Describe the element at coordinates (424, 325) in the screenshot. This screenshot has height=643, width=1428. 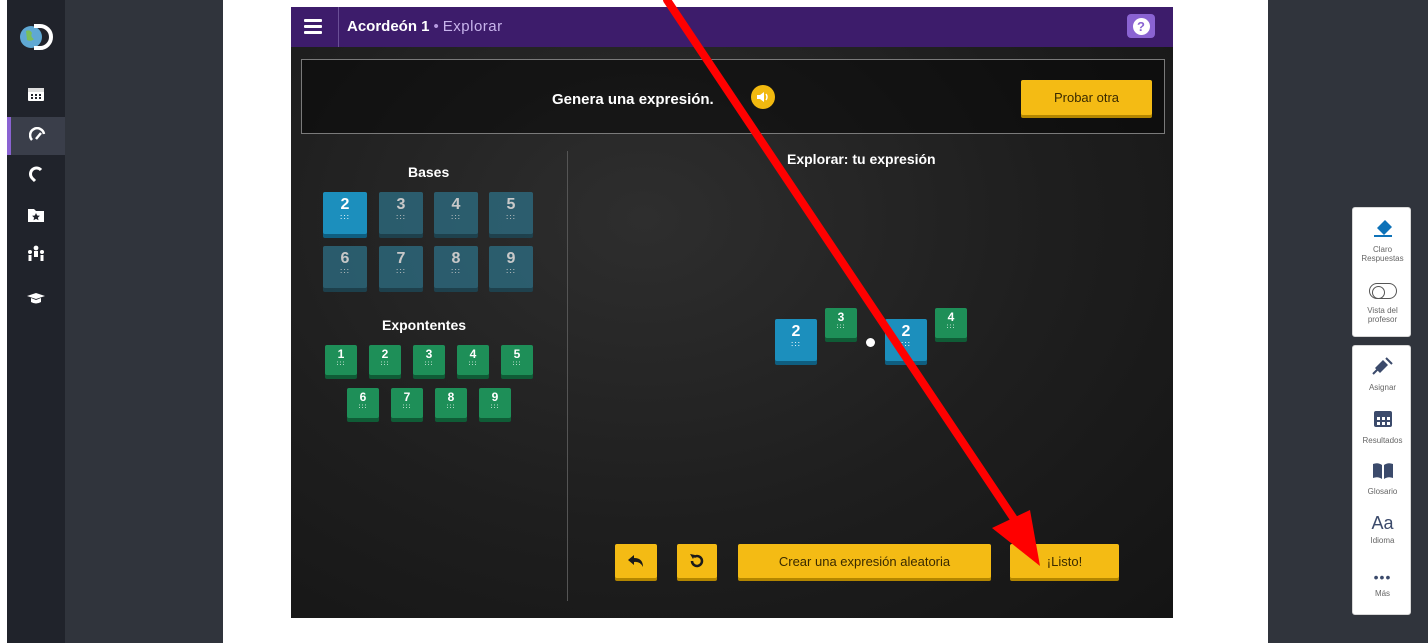
I see `exponents-title: Expontentes` at that location.